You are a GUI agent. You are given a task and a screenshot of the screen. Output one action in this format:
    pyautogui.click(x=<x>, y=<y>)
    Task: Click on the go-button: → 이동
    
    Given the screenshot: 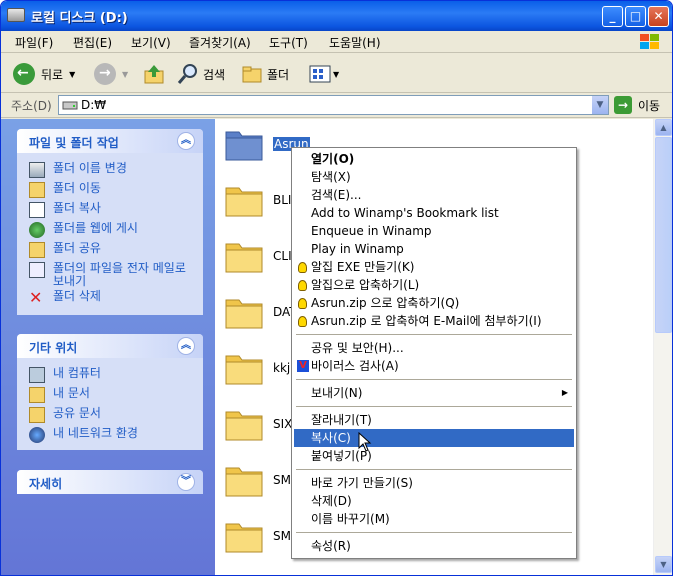 What is the action you would take?
    pyautogui.click(x=637, y=105)
    